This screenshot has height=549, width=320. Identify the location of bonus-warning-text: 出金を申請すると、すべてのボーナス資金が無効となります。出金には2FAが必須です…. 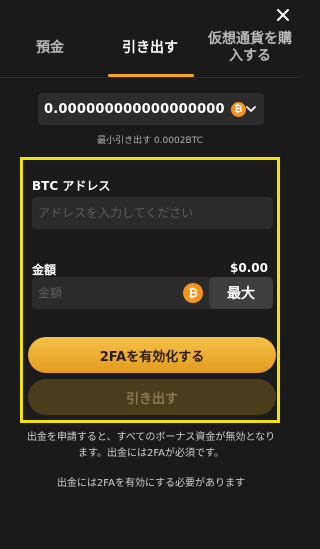
(151, 445).